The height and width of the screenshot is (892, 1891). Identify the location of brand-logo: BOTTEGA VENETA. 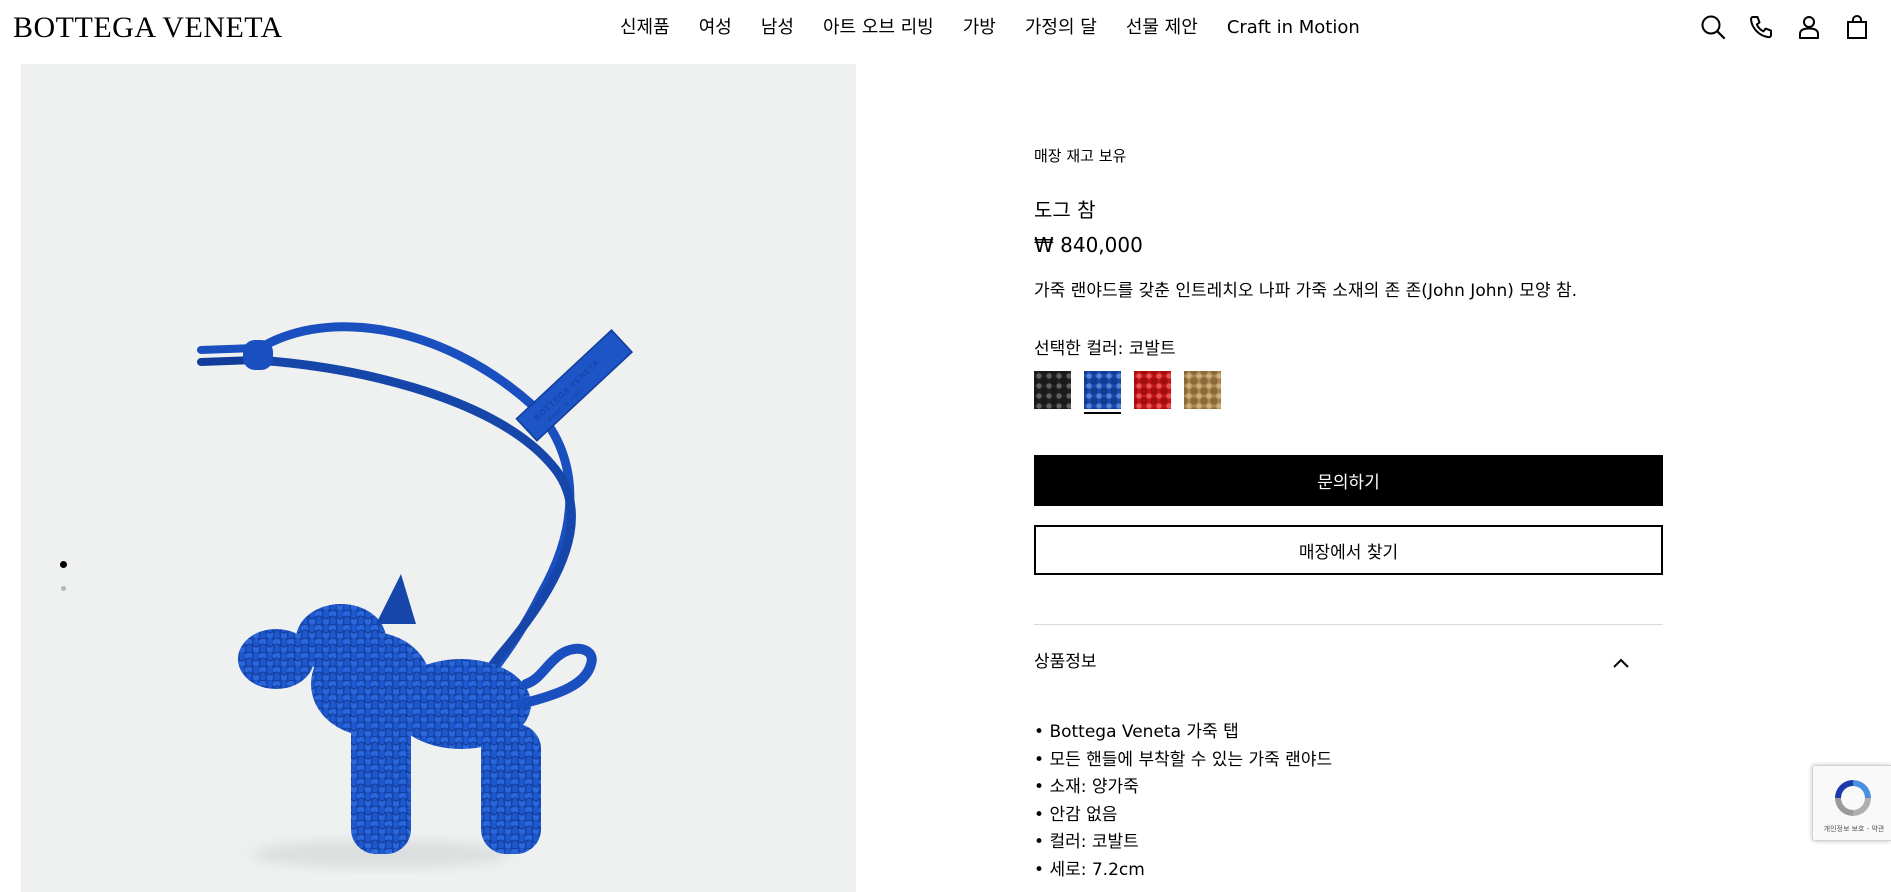
(148, 28).